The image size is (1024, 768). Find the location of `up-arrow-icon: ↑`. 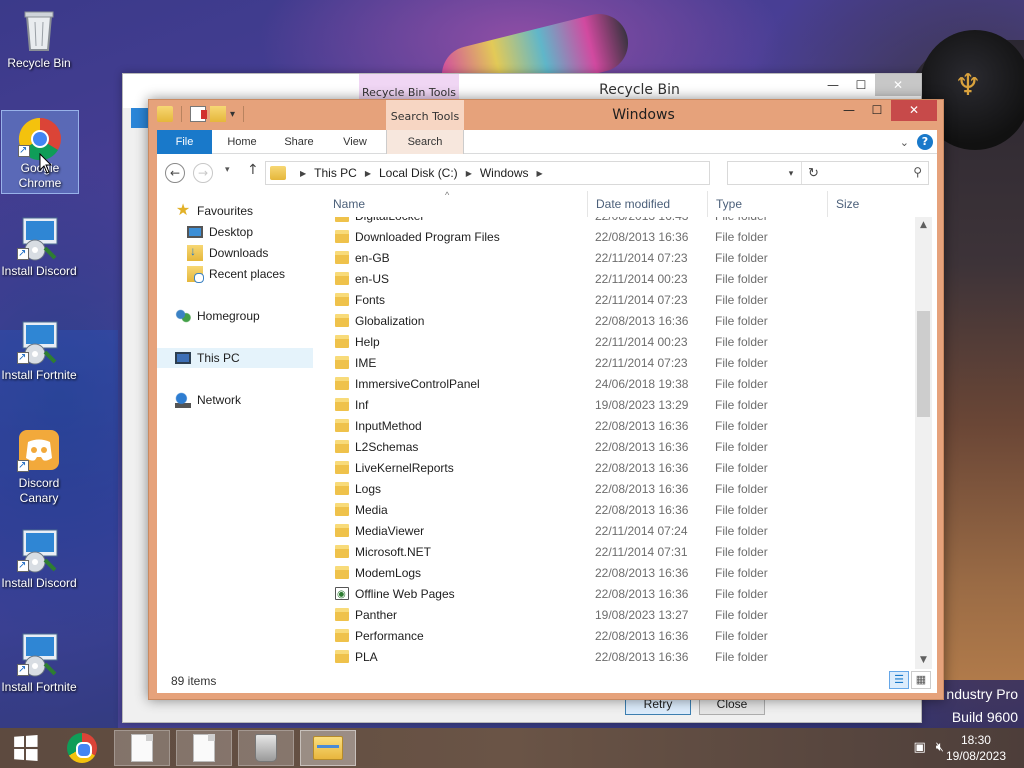

up-arrow-icon: ↑ is located at coordinates (253, 170).